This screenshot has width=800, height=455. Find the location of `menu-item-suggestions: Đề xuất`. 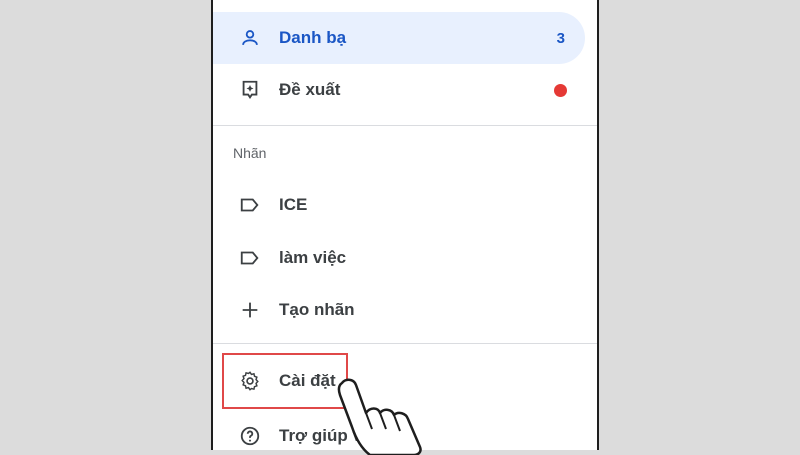

menu-item-suggestions: Đề xuất is located at coordinates (399, 90).